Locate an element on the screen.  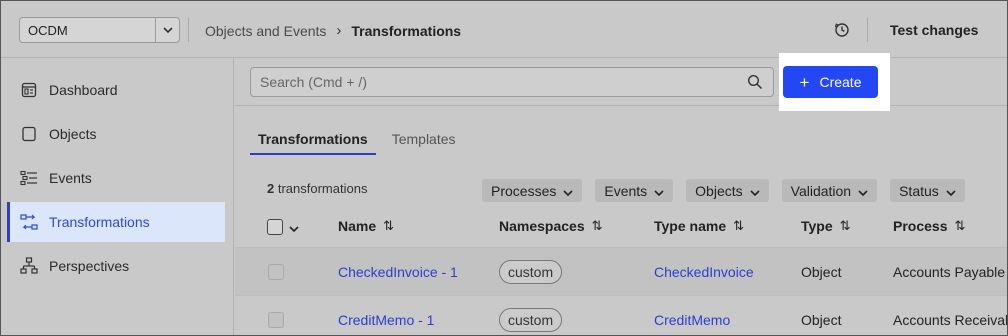
result-count: 2 transformations is located at coordinates (317, 188).